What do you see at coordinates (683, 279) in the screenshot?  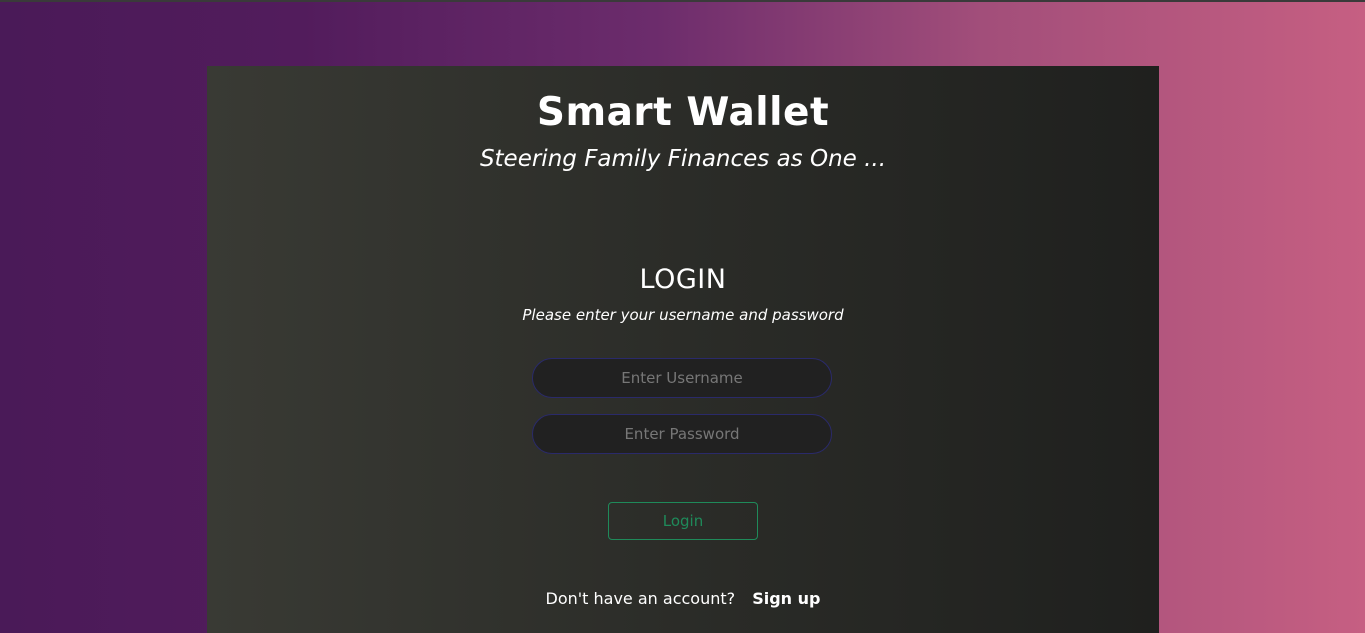 I see `login-heading: LOGIN` at bounding box center [683, 279].